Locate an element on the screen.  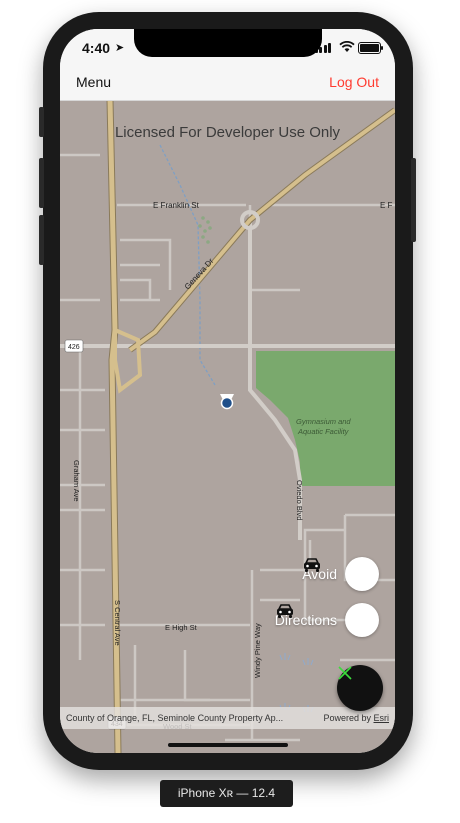
wifi-icon is located at coordinates (347, 46).